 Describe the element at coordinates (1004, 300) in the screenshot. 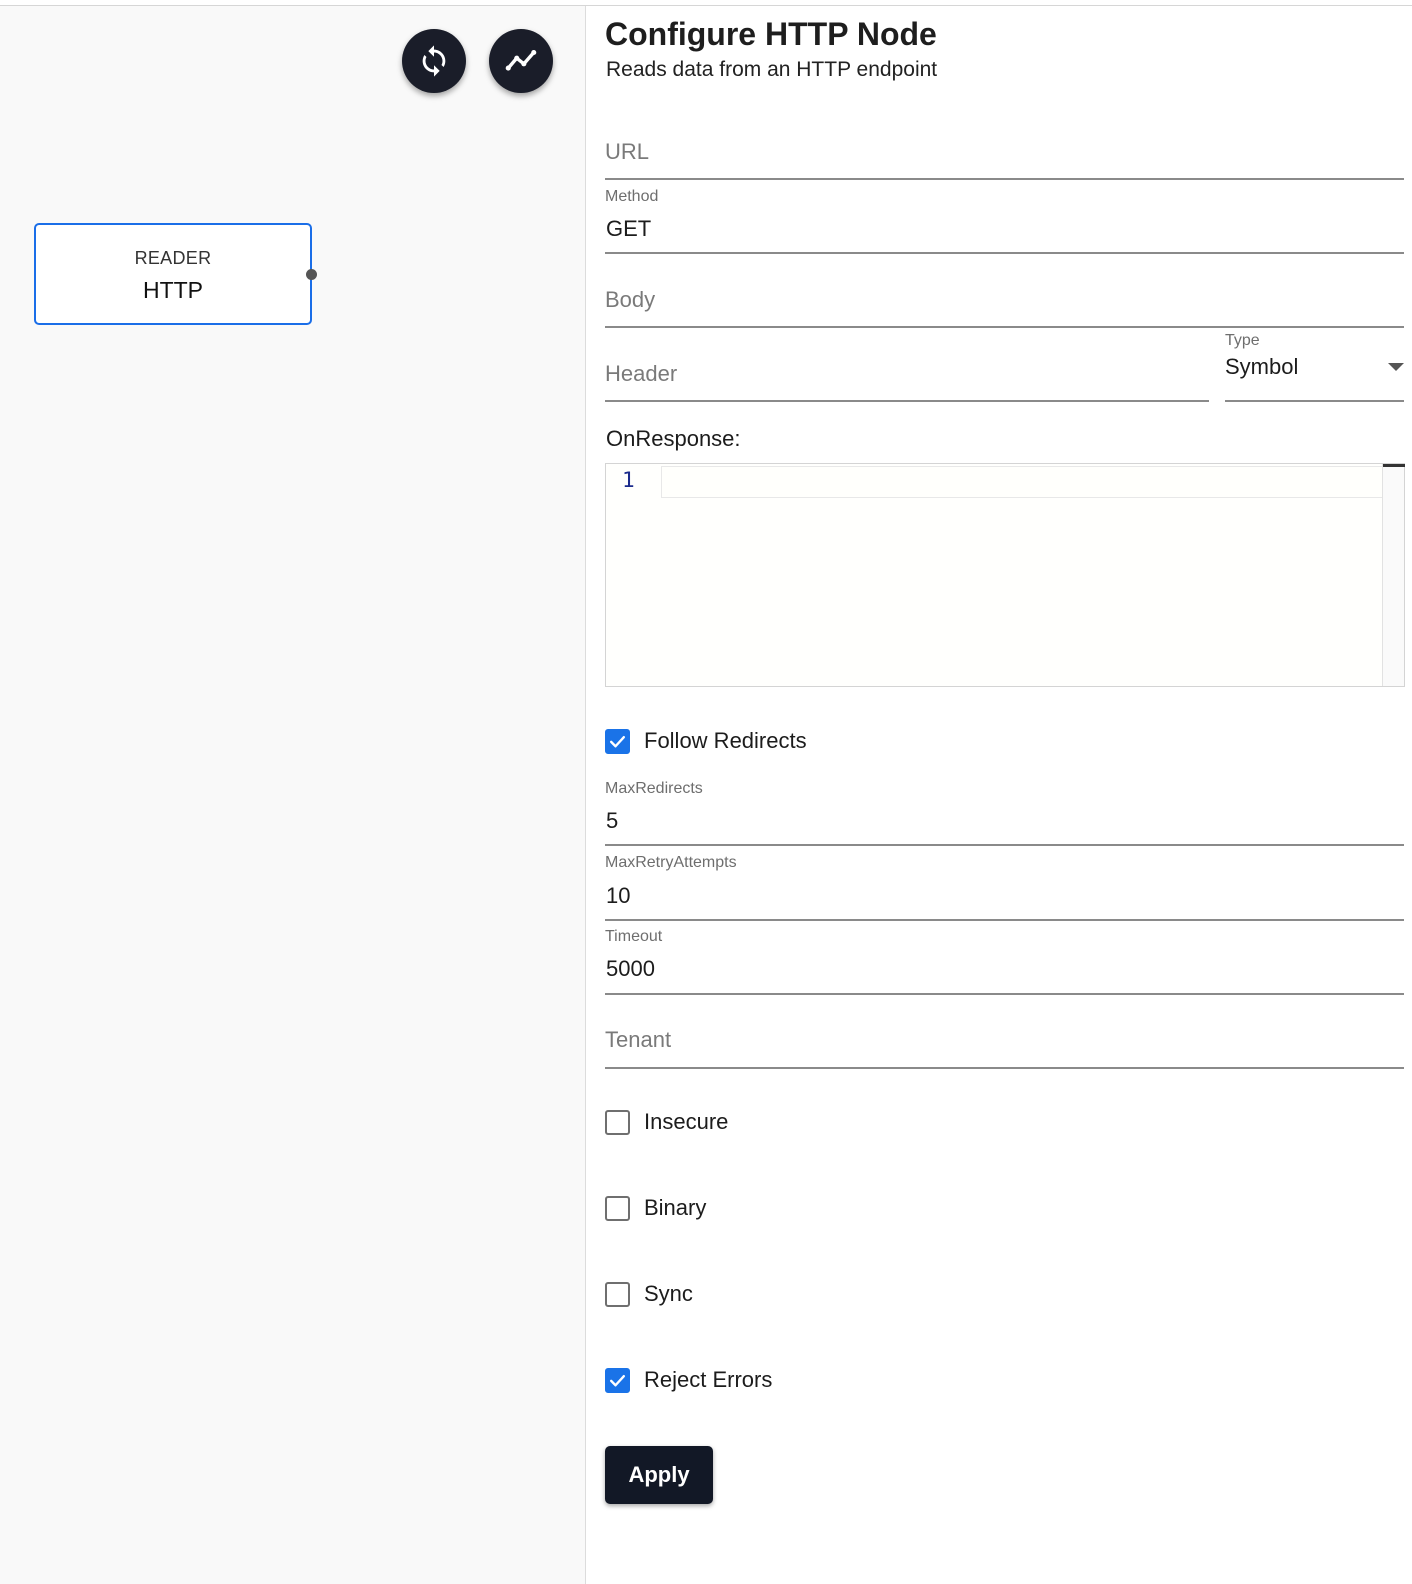

I see `body-input: Body` at that location.